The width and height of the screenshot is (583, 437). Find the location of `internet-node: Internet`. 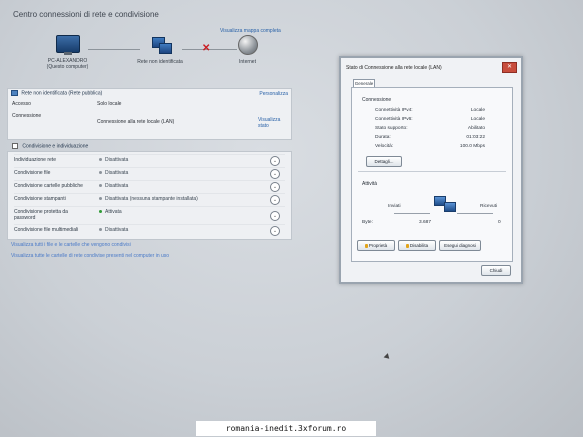

internet-node: Internet is located at coordinates (247, 50).